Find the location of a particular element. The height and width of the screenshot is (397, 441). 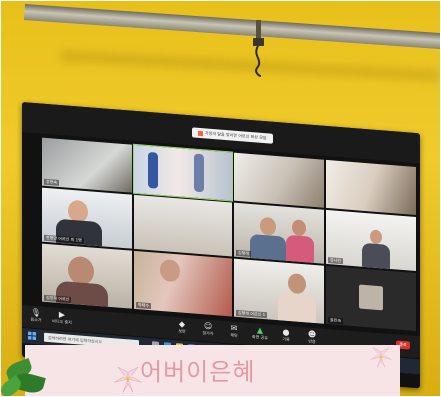

share-screen-button: ▲ 화면 공유 is located at coordinates (260, 333).